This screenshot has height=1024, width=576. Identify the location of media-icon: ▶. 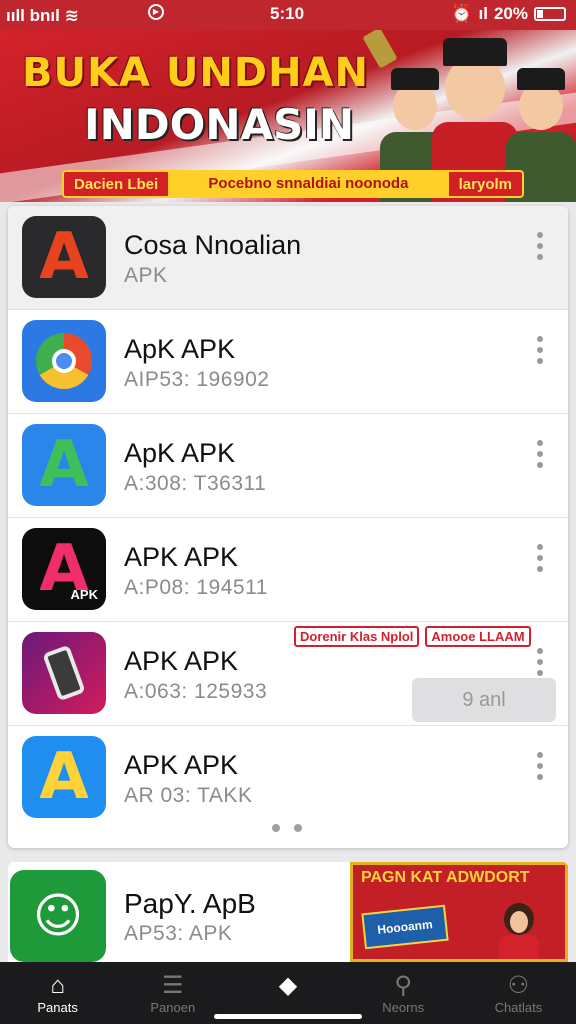
(156, 12).